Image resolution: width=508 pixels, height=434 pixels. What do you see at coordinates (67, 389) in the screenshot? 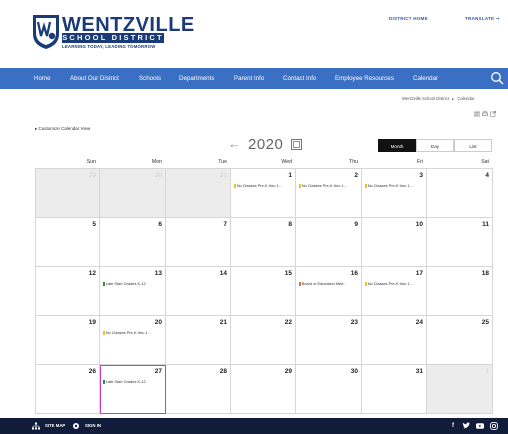
I see `calendar-day-cell: 26` at bounding box center [67, 389].